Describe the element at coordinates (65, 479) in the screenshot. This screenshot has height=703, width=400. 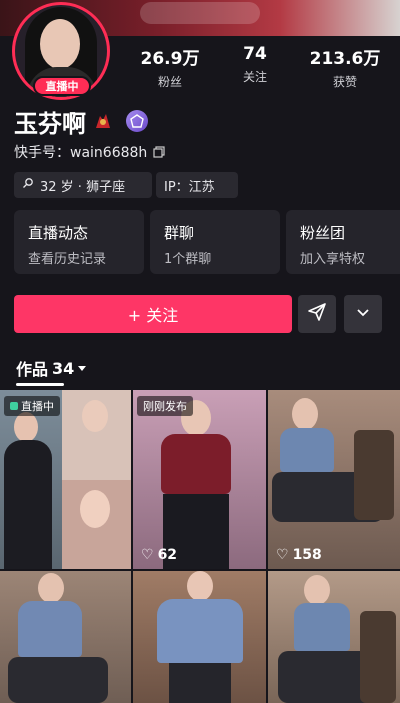
I see `grid-item-1: 直播中` at that location.